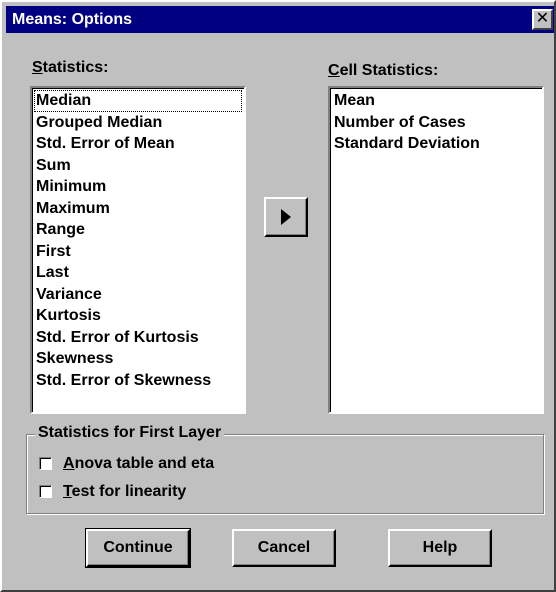 This screenshot has height=592, width=556. I want to click on anova-label: Anova table and eta, so click(139, 463).